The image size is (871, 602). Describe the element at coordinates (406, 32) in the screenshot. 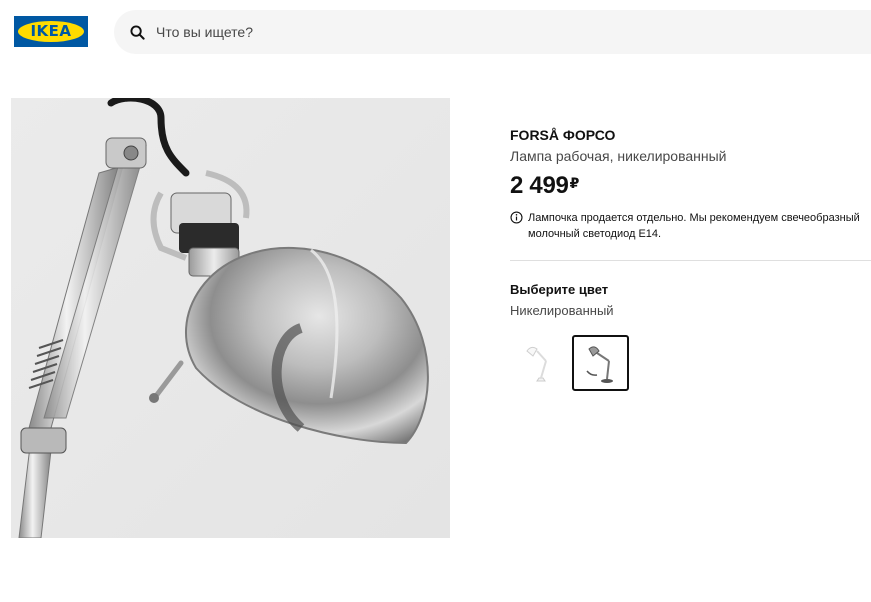

I see `search-input` at that location.